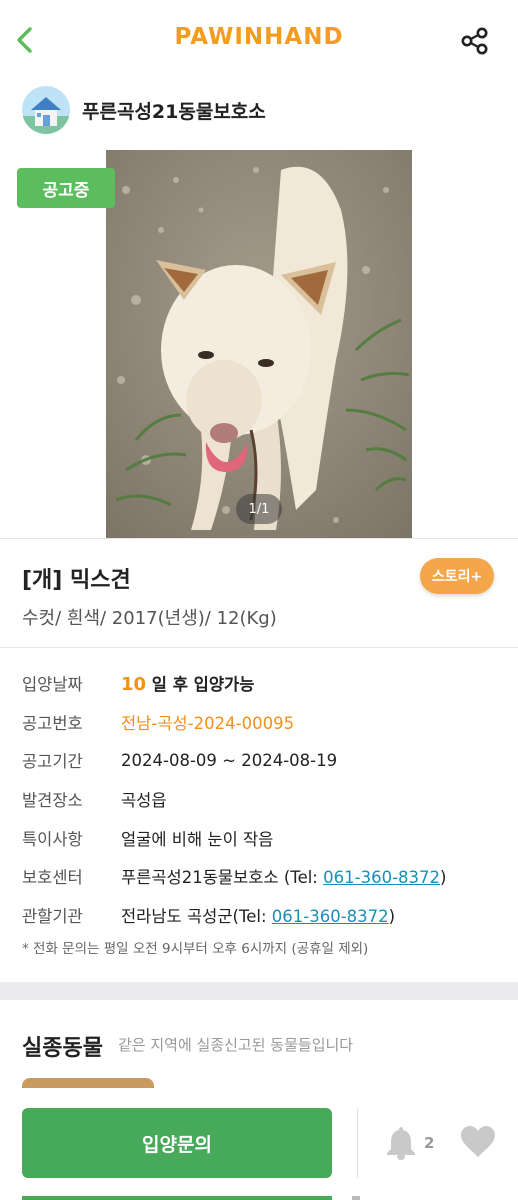 The image size is (518, 1200). Describe the element at coordinates (443, 878) in the screenshot. I see `center-suffix: )` at that location.